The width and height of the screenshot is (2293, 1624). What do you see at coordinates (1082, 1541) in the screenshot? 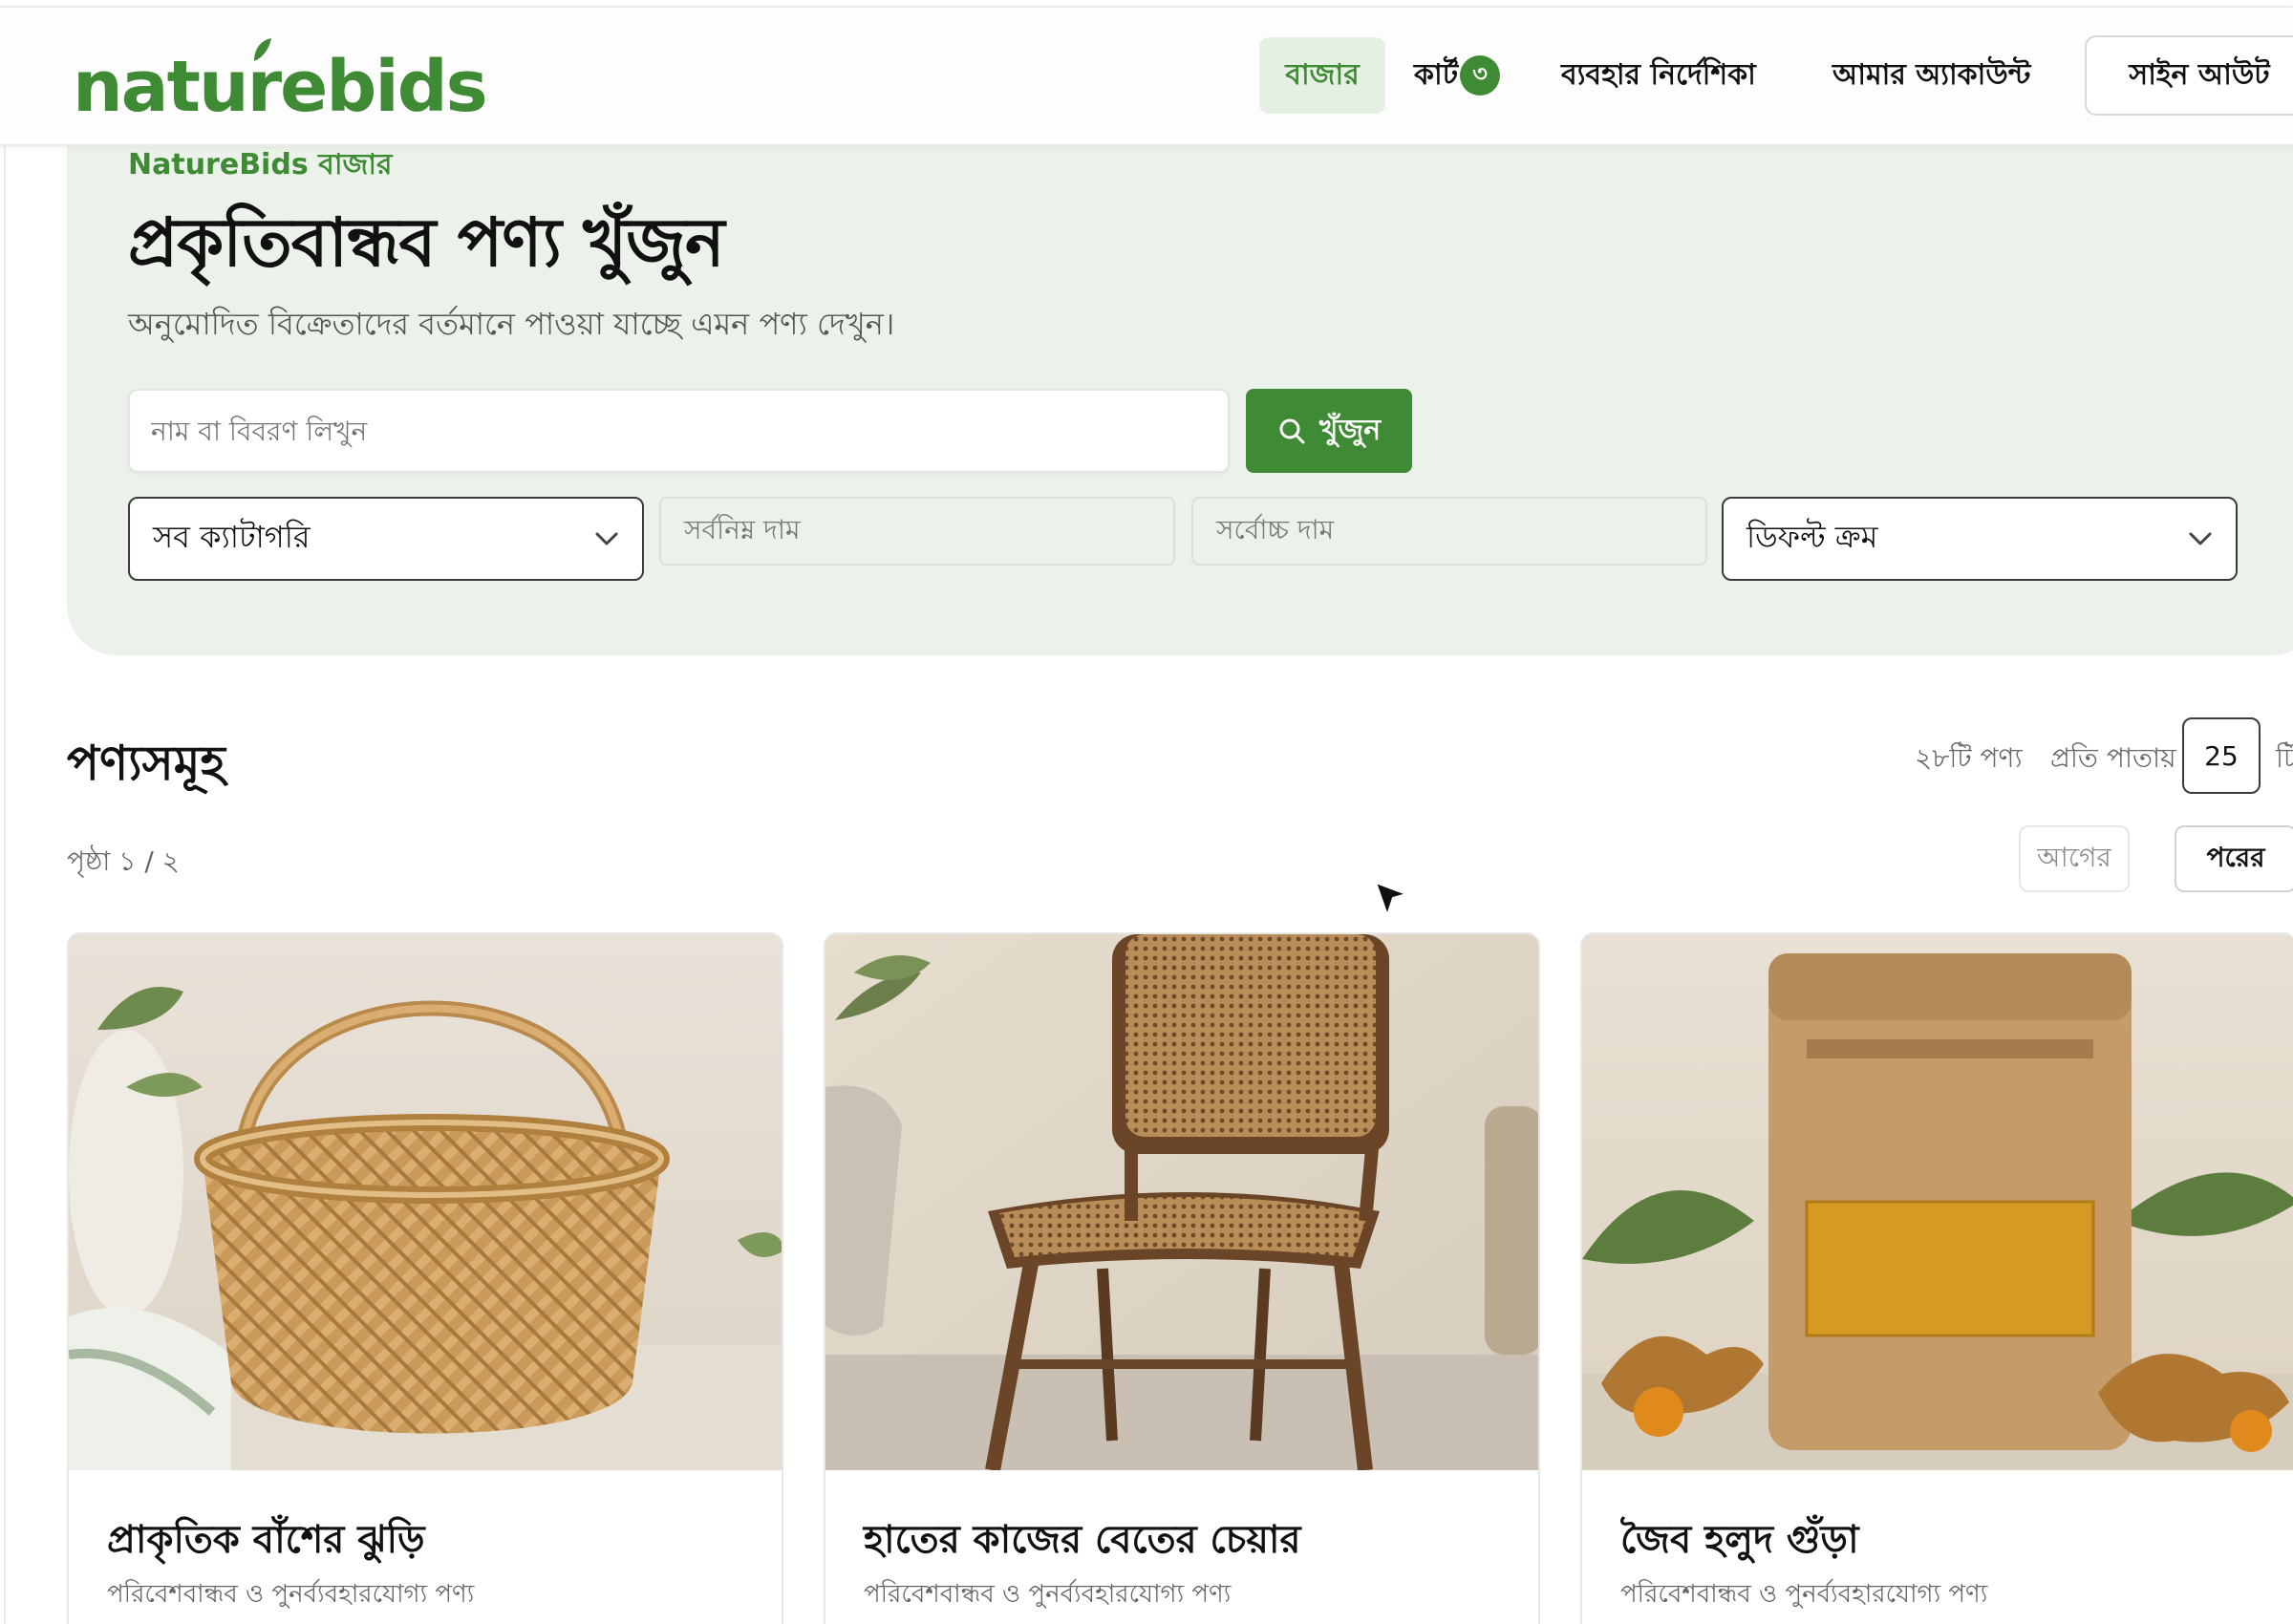
I see `product-name: হাতের কাজের বেতের চেয়ার` at bounding box center [1082, 1541].